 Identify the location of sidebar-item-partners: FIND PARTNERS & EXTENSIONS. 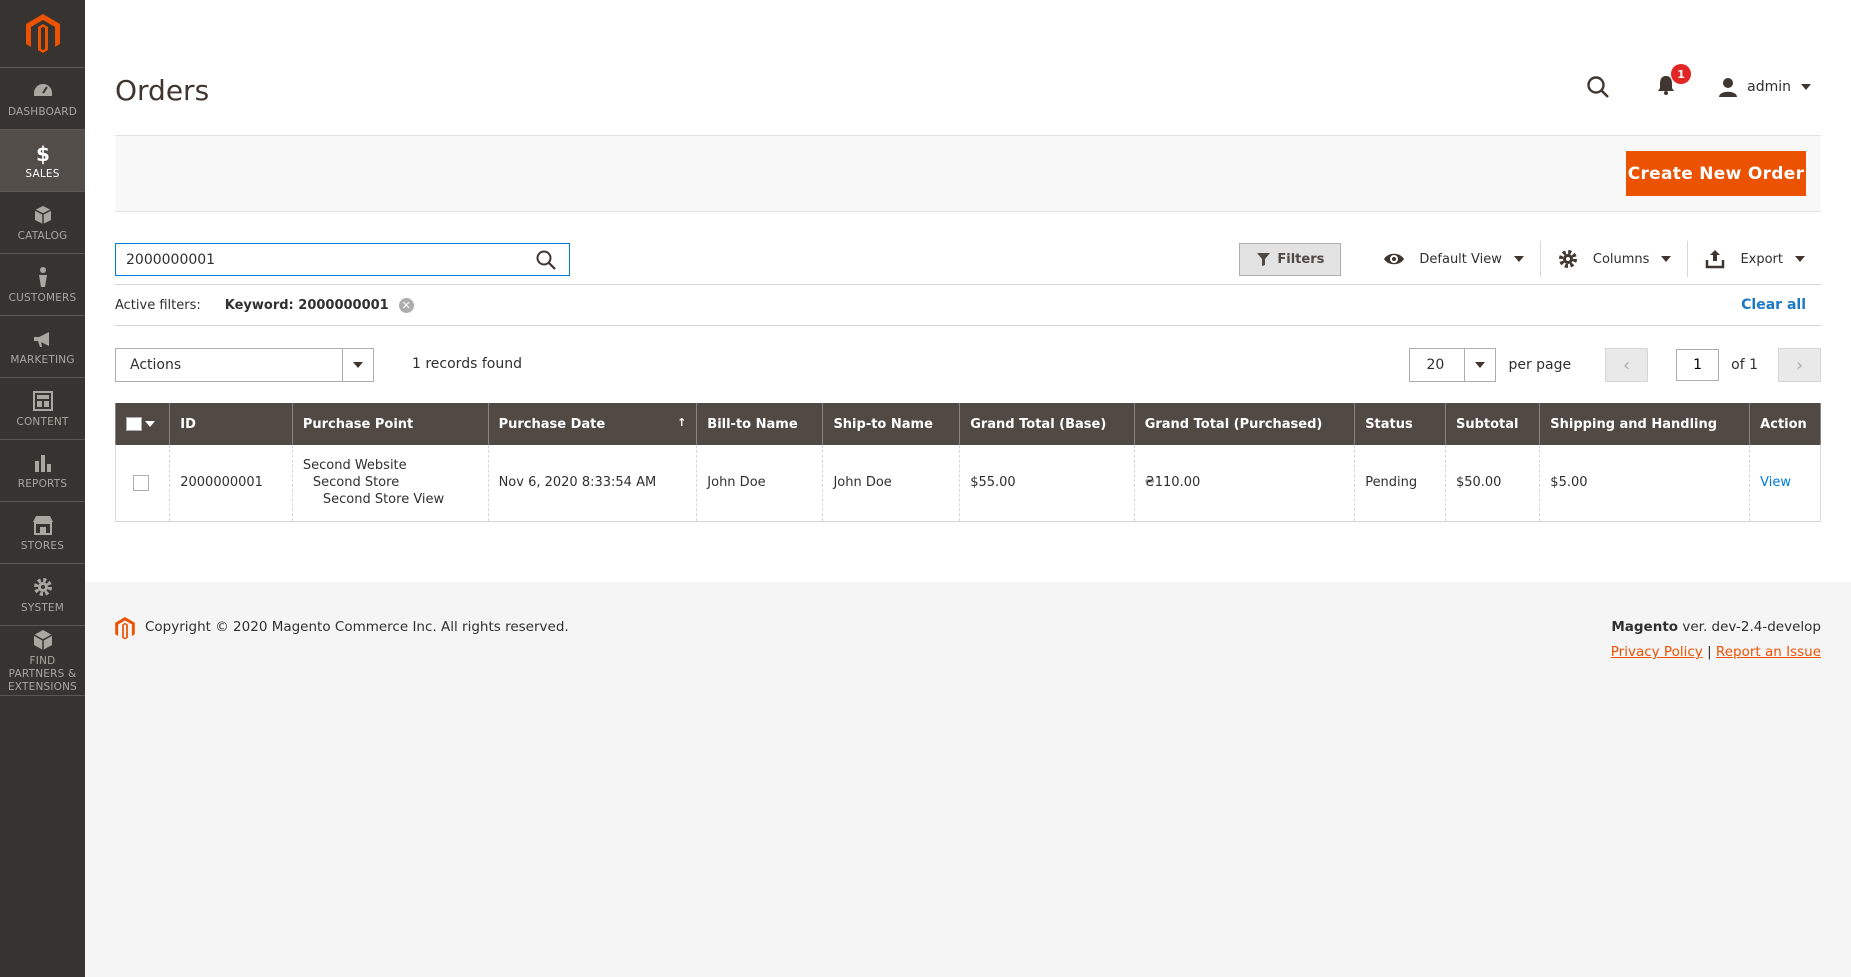
(42, 661).